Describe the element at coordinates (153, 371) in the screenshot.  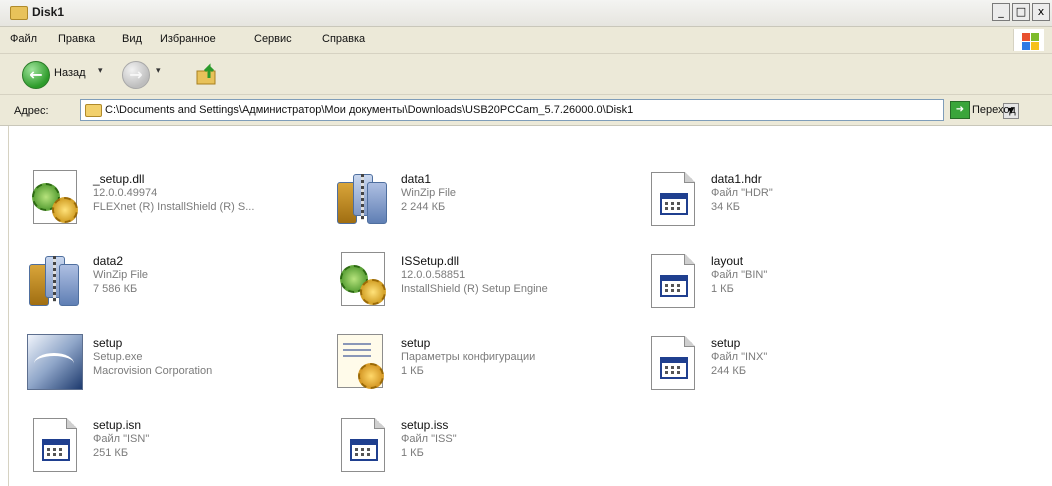
I see `file-detail: Macrovision Corporation` at that location.